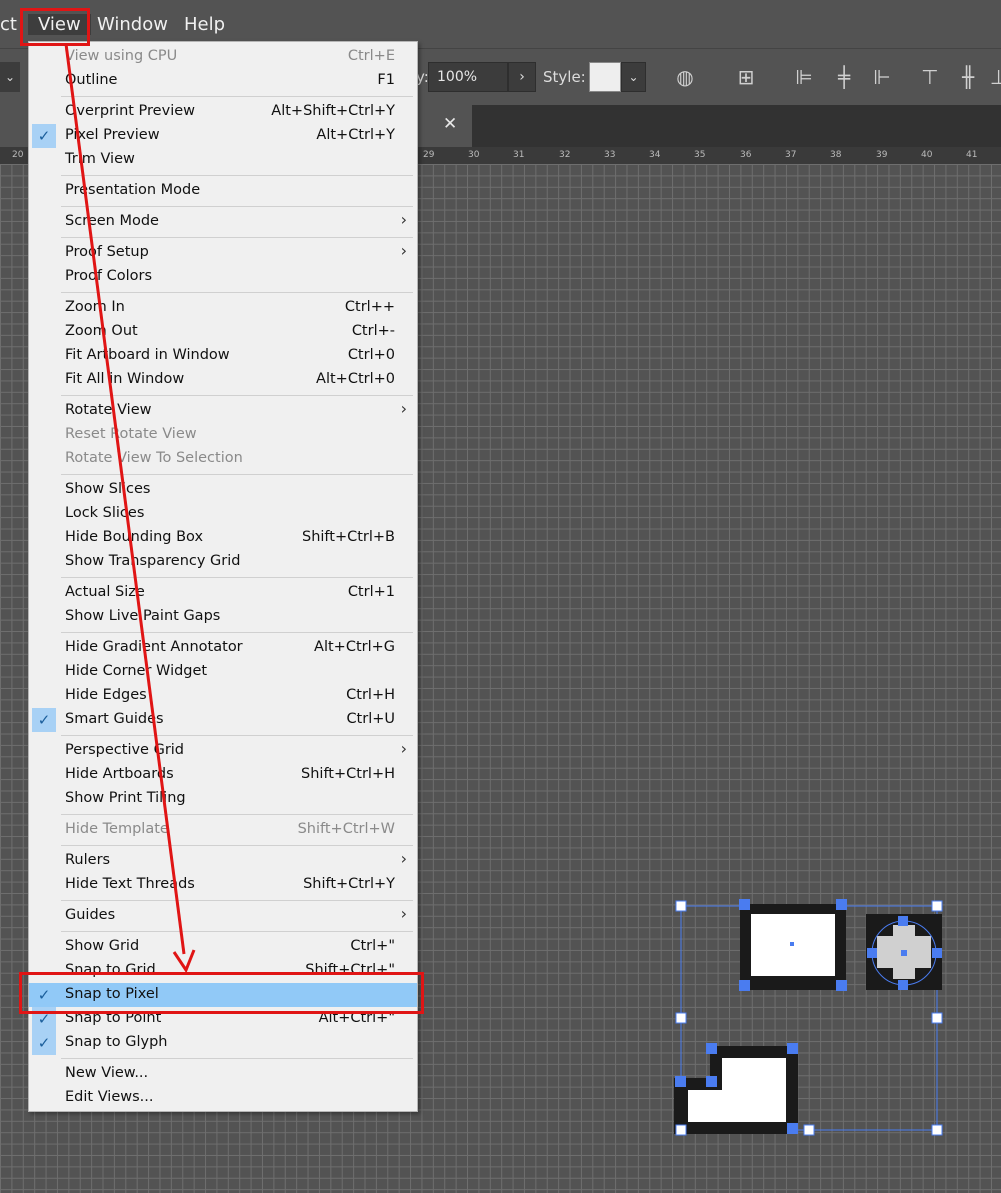  I want to click on menu-item-zoom-in: Zoom In Ctrl++, so click(223, 308).